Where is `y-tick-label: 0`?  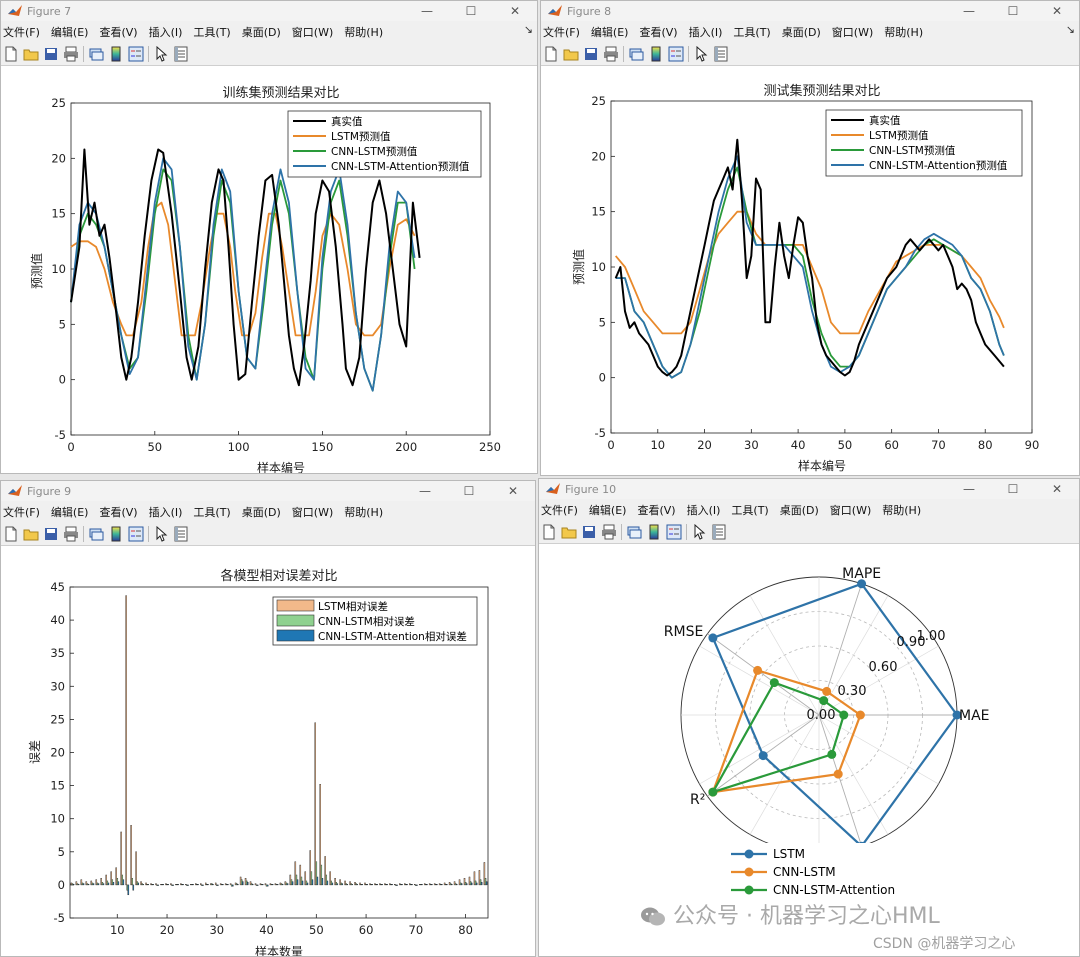
y-tick-label: 0 is located at coordinates (61, 885).